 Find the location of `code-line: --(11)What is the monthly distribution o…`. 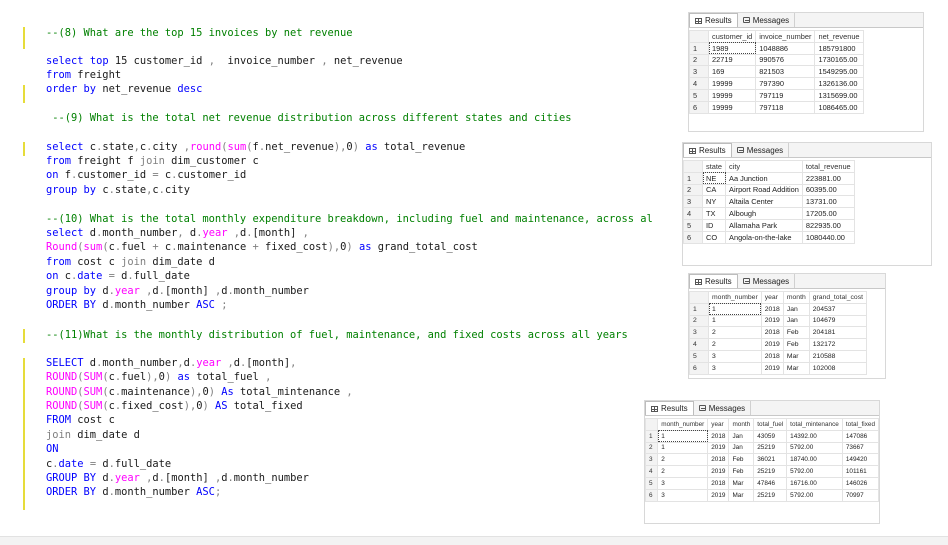

code-line: --(11)What is the monthly distribution o… is located at coordinates (337, 335).